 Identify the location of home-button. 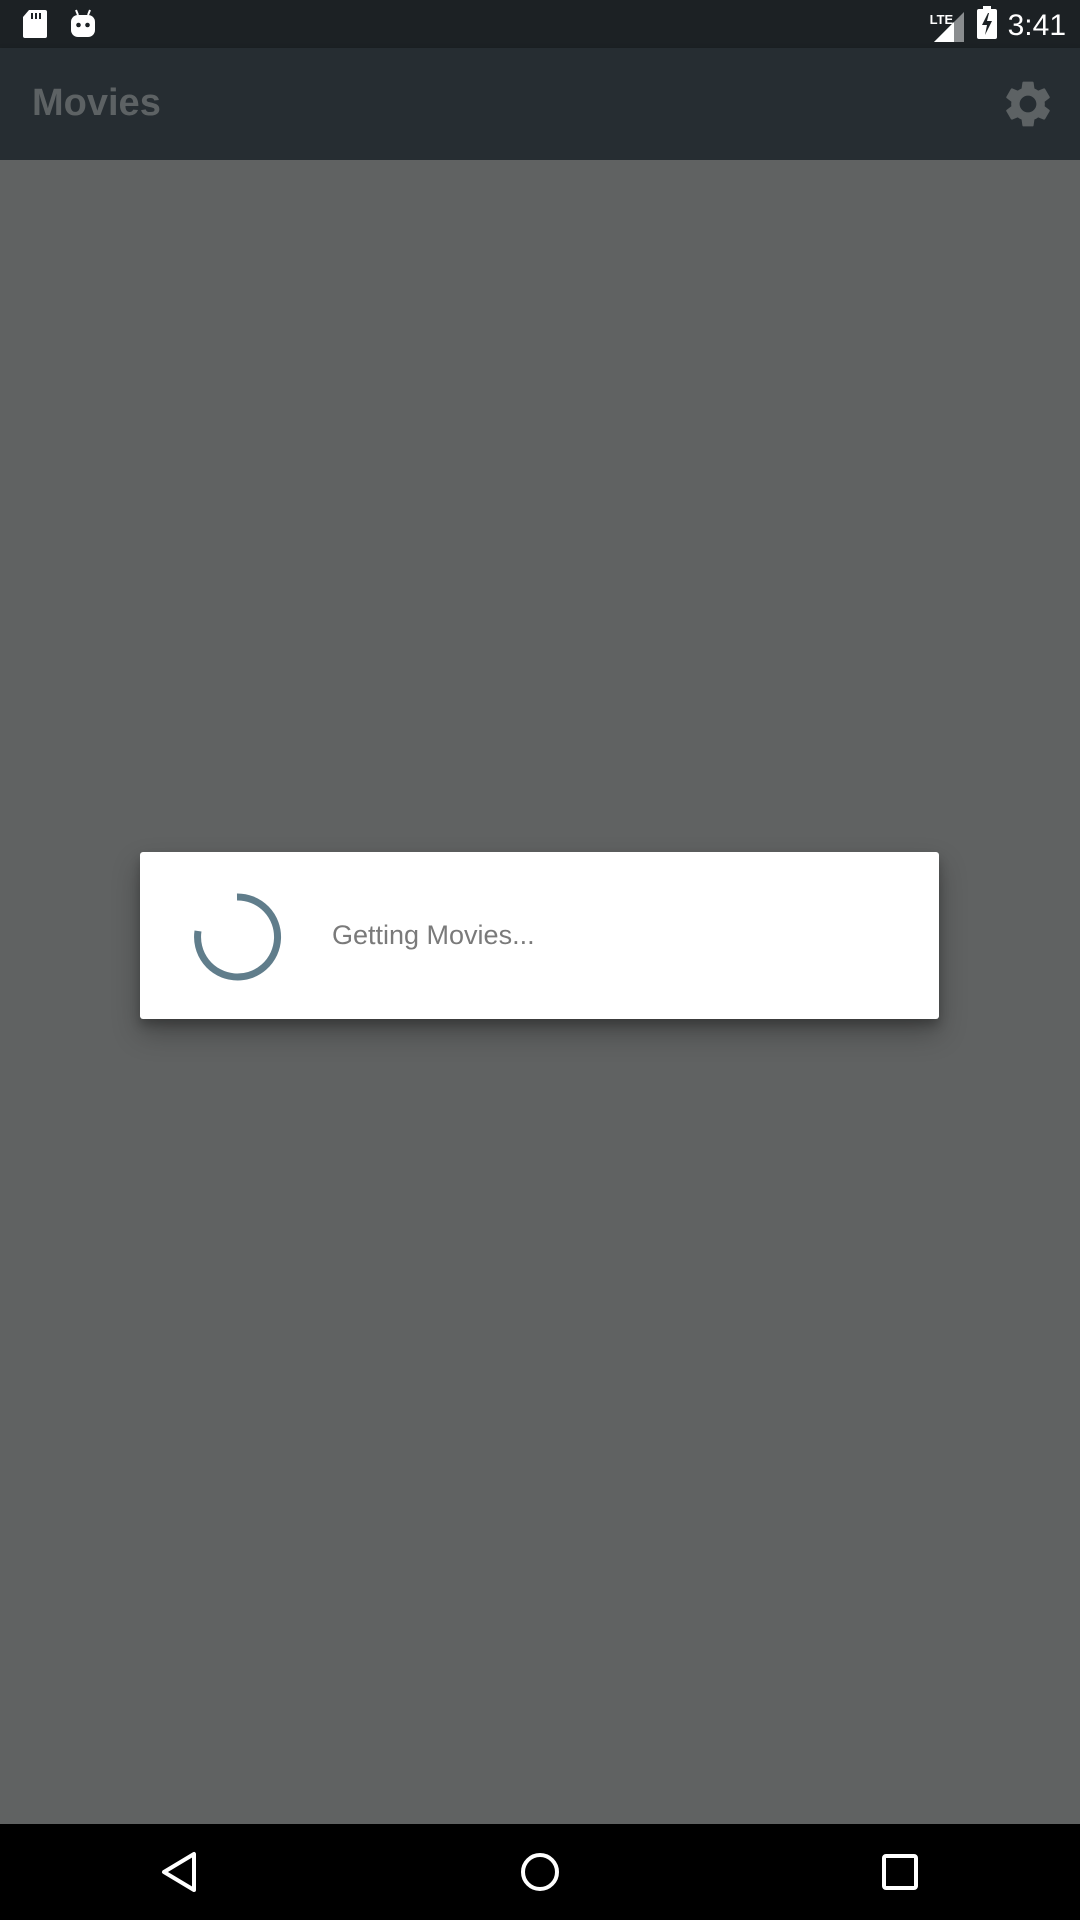
(540, 1872).